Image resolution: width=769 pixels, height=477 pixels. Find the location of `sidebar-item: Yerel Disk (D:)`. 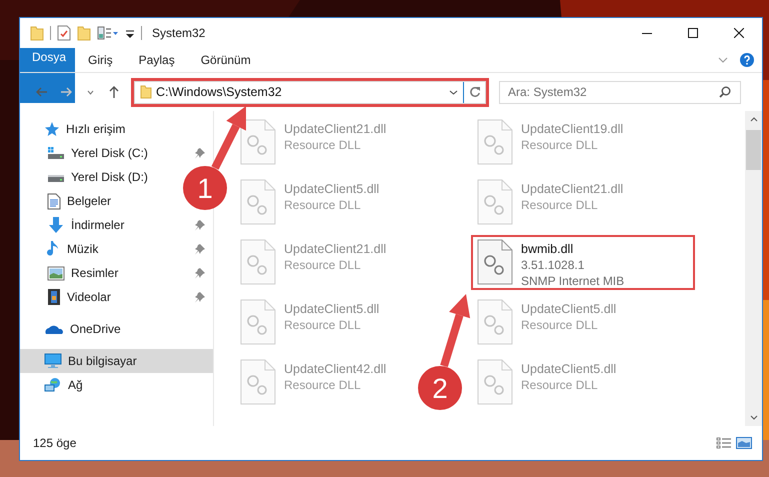

sidebar-item: Yerel Disk (D:) is located at coordinates (98, 177).